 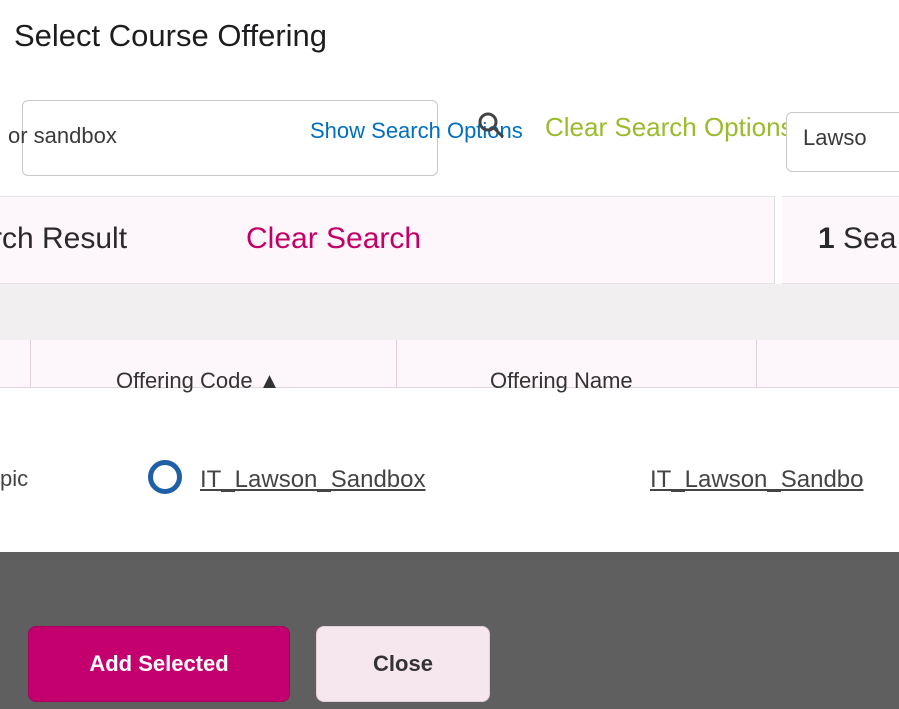 I want to click on search-input, so click(x=153, y=136).